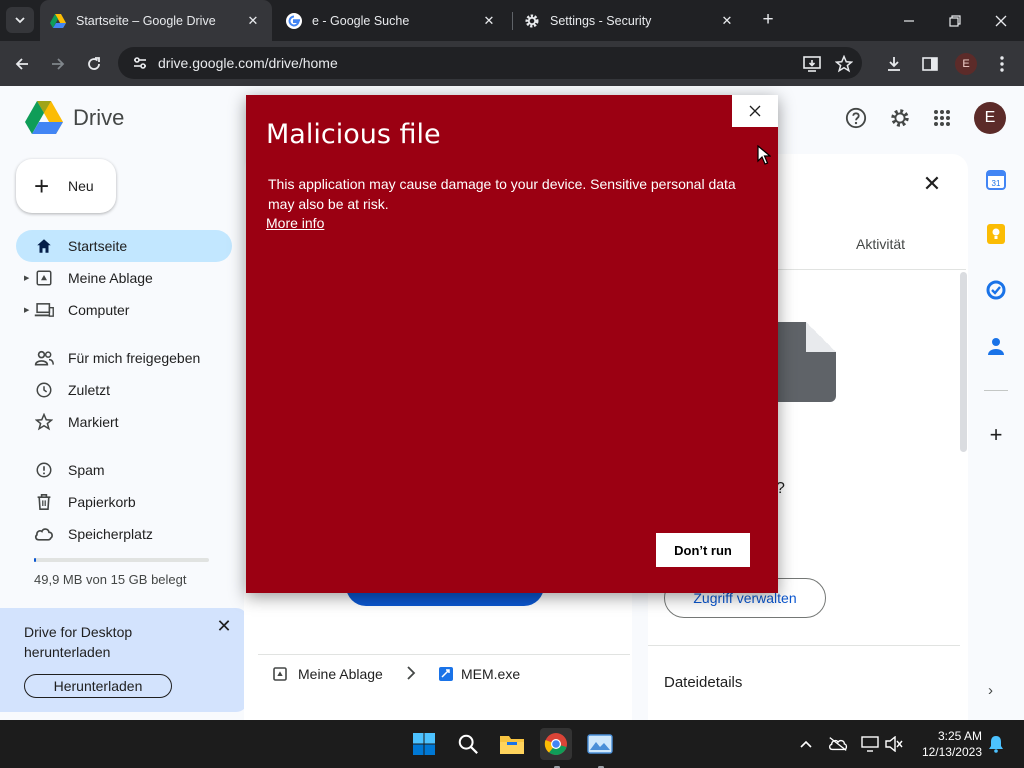 The image size is (1024, 768). I want to click on side-panel-button, so click(930, 64).